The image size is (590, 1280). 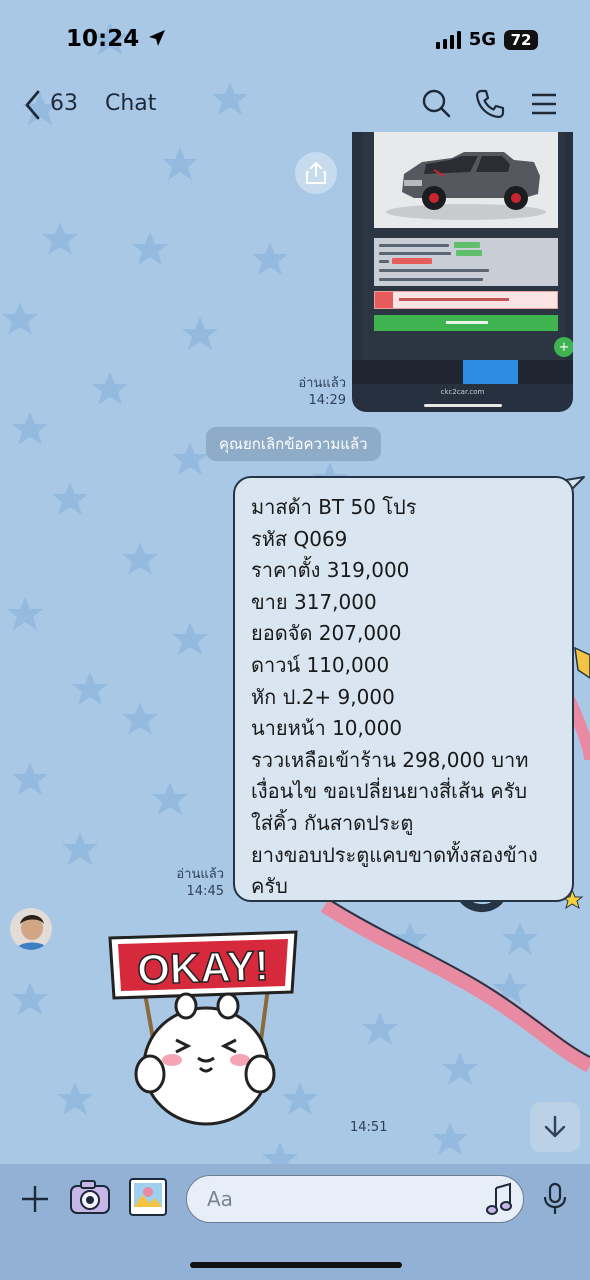 What do you see at coordinates (466, 300) in the screenshot?
I see `warning-bar` at bounding box center [466, 300].